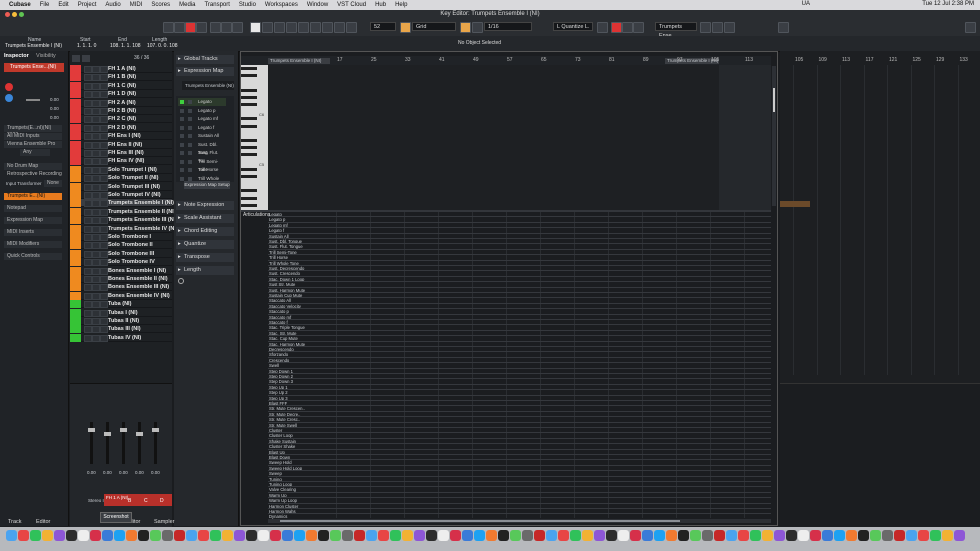  What do you see at coordinates (182, 102) in the screenshot?
I see `articulation-active-icon` at bounding box center [182, 102].